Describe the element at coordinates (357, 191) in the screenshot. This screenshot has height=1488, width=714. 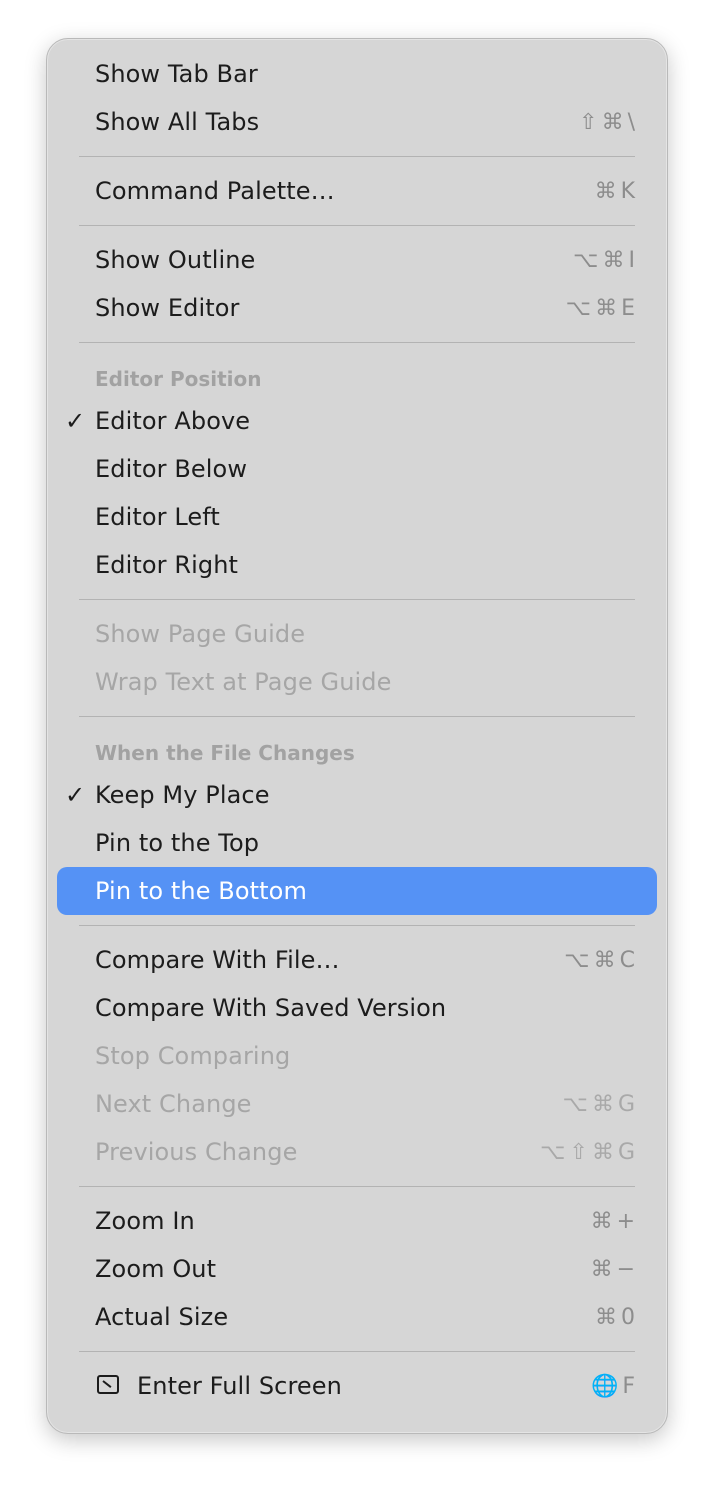
I see `menu-item-command-palette: Command Palette… ⌘K` at that location.